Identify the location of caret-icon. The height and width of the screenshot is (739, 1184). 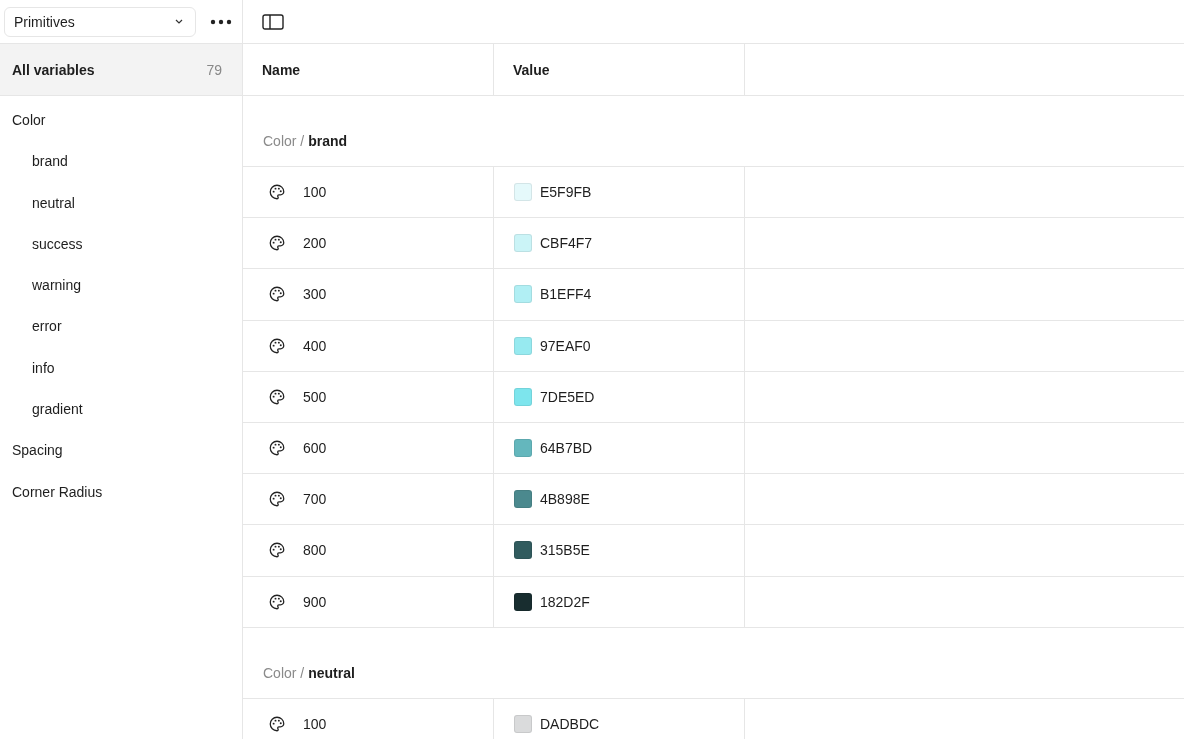
(179, 21).